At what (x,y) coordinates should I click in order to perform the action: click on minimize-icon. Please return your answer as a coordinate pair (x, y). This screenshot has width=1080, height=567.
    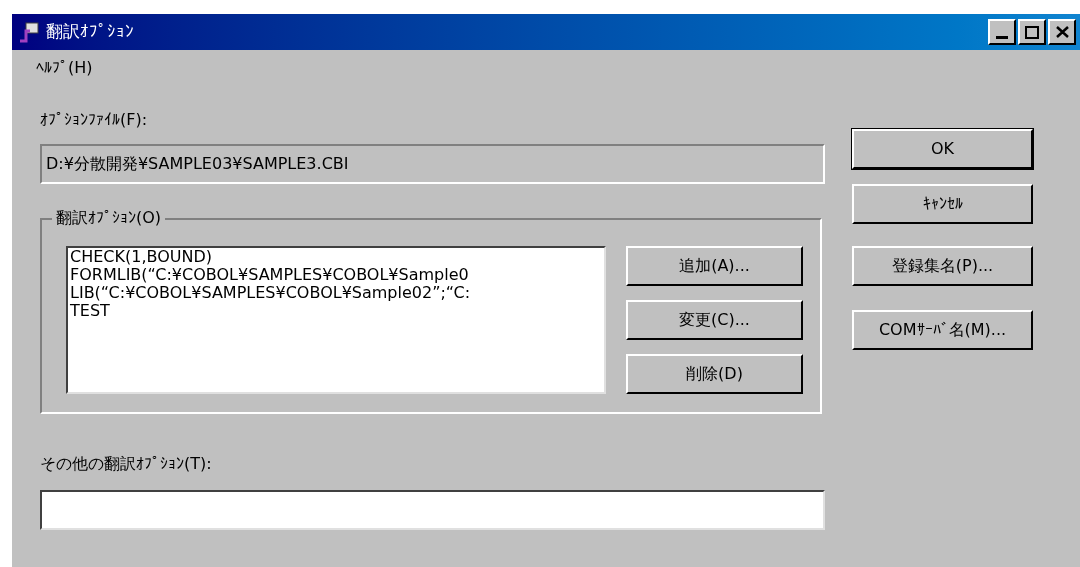
    Looking at the image, I should click on (1002, 37).